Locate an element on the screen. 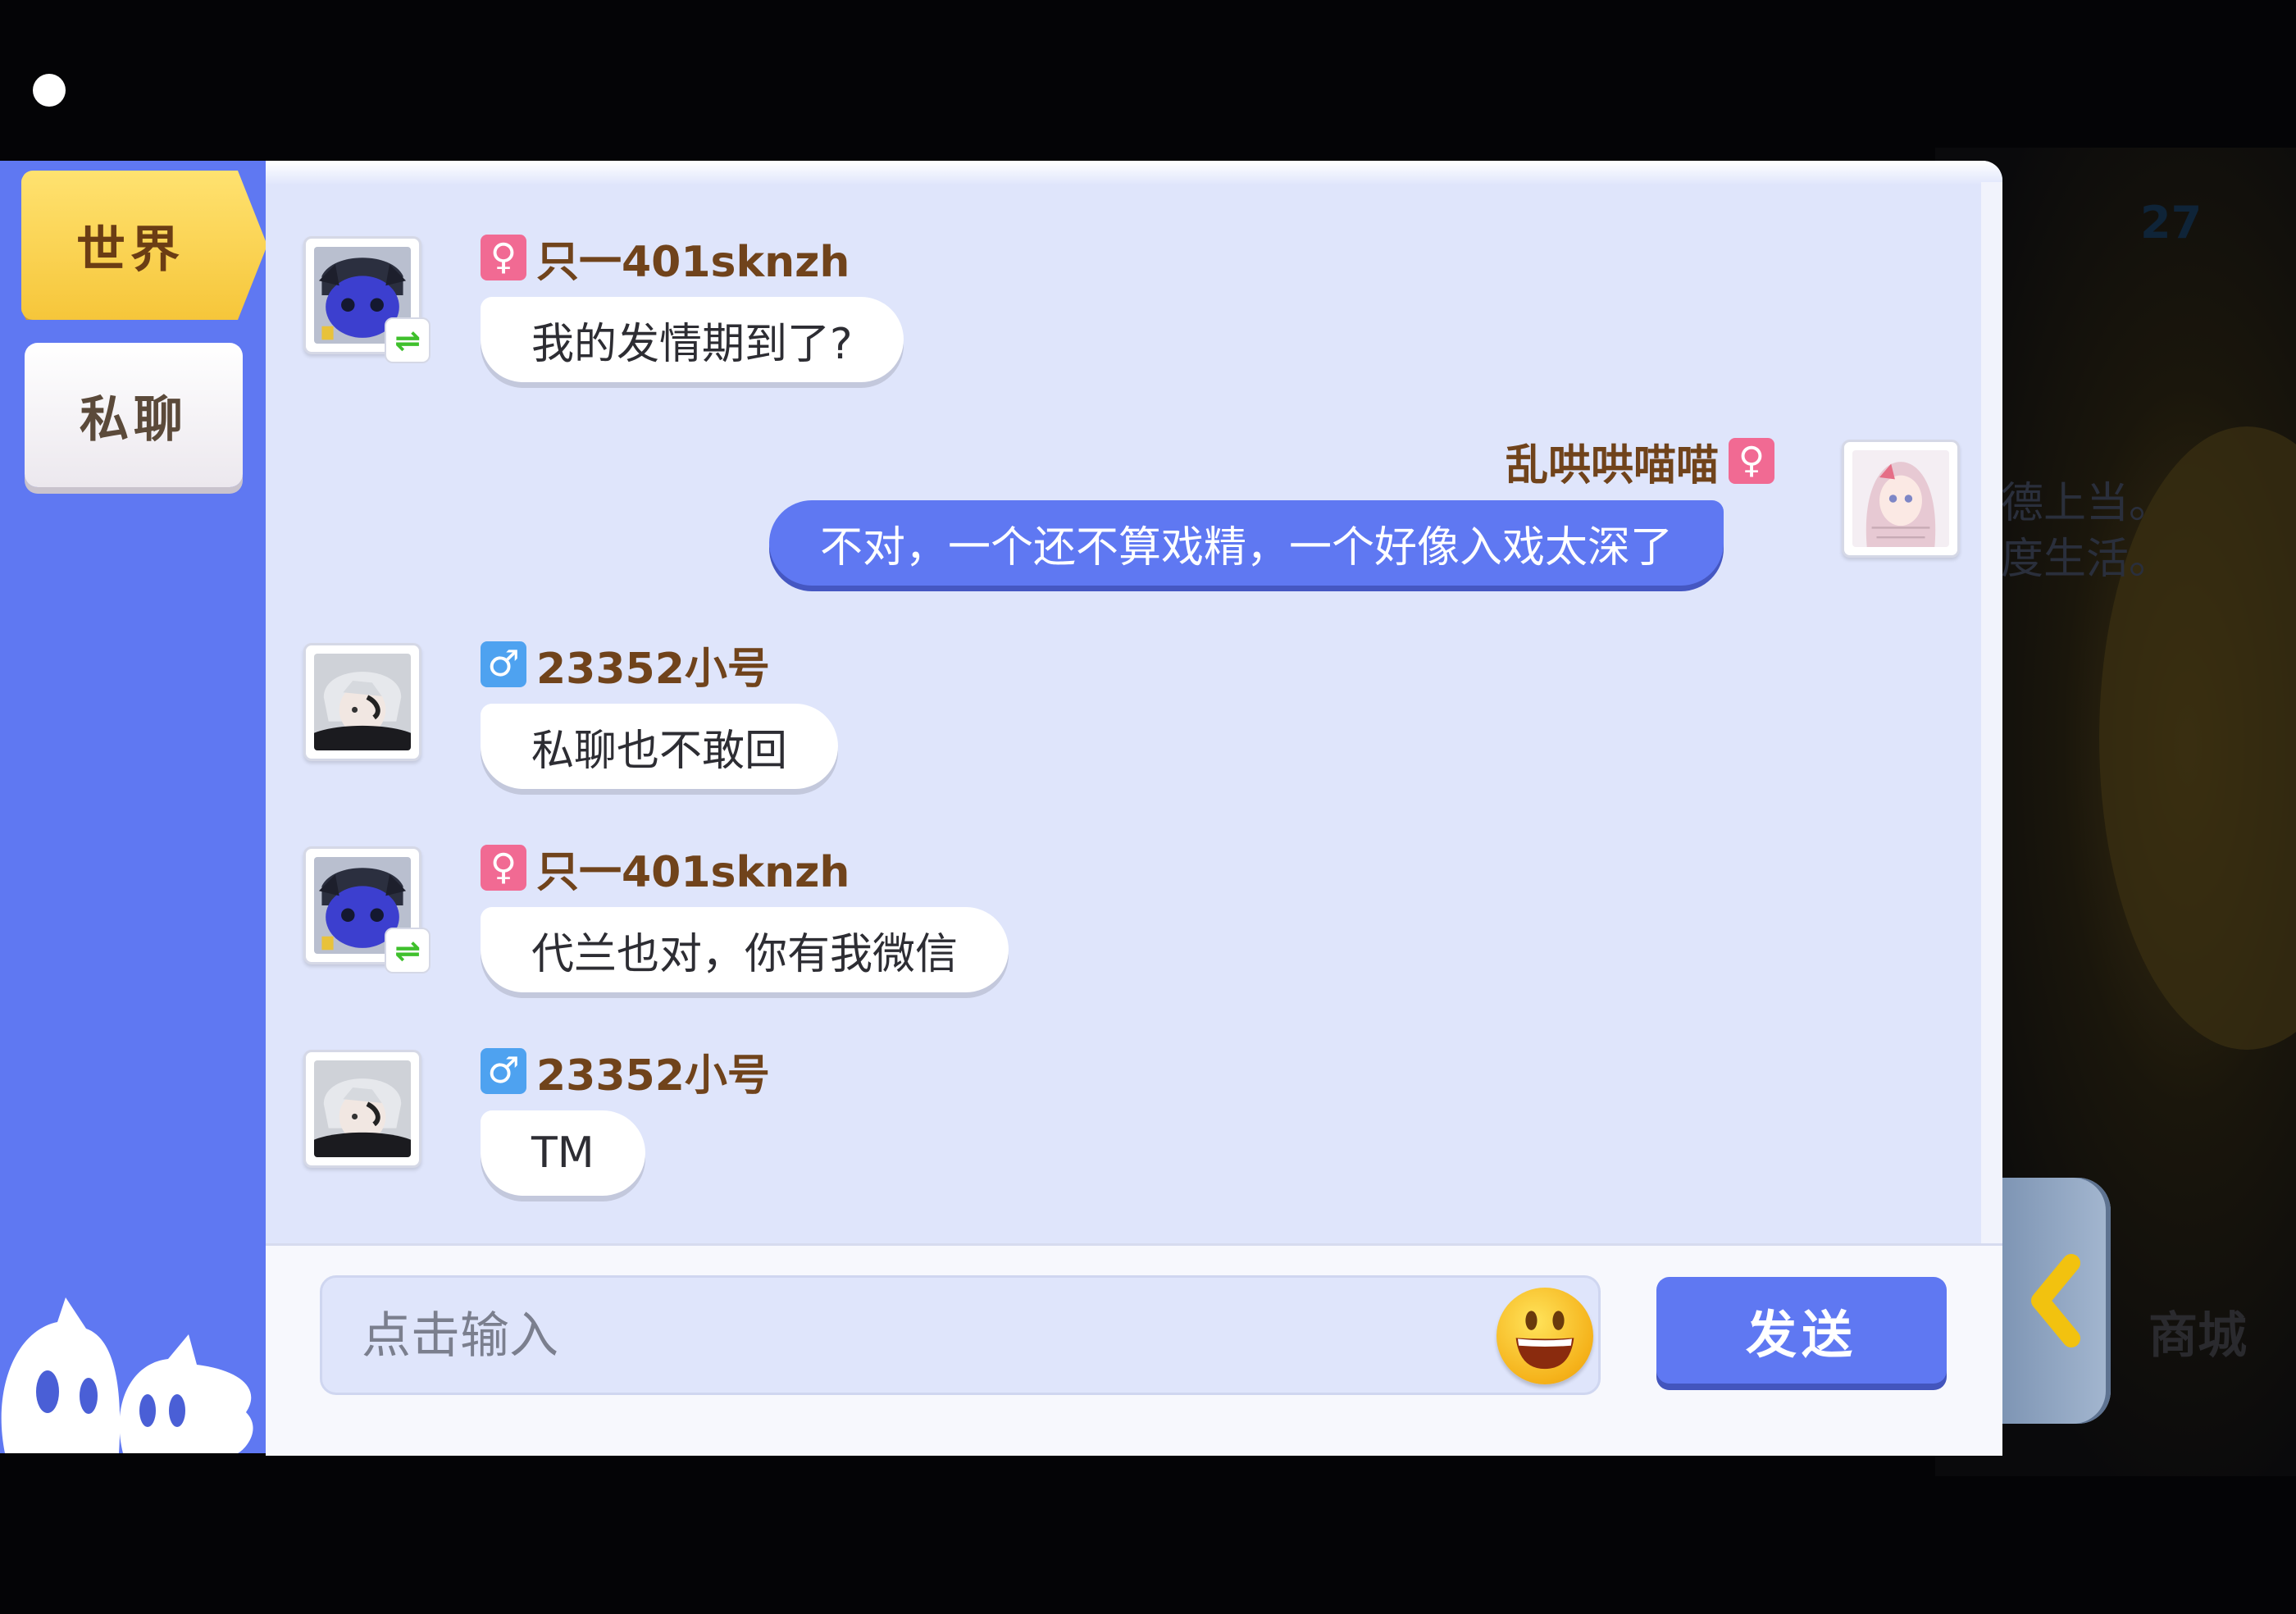 The width and height of the screenshot is (2296, 1614). ghost-mascot-icon is located at coordinates (127, 1375).